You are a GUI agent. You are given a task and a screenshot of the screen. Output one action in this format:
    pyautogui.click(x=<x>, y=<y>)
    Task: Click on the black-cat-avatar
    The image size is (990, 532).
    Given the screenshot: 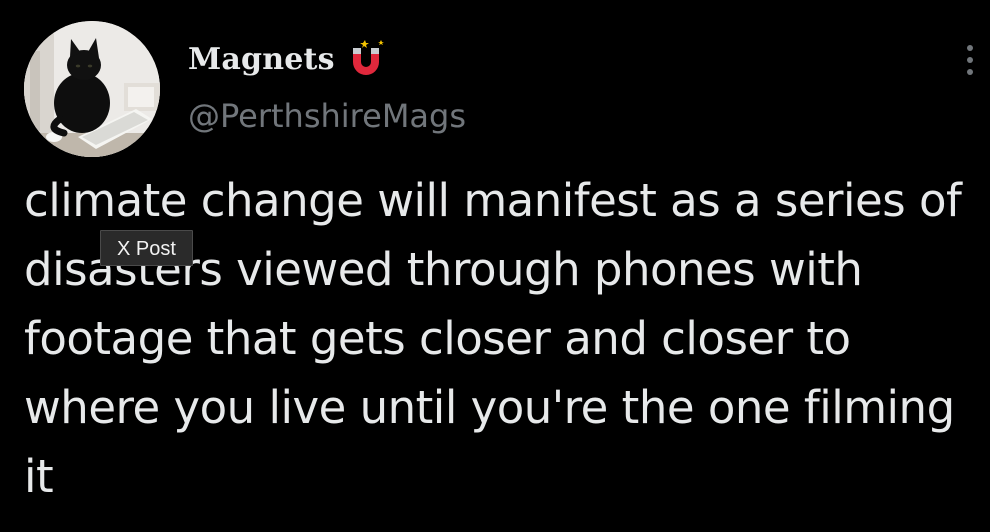 What is the action you would take?
    pyautogui.click(x=92, y=89)
    